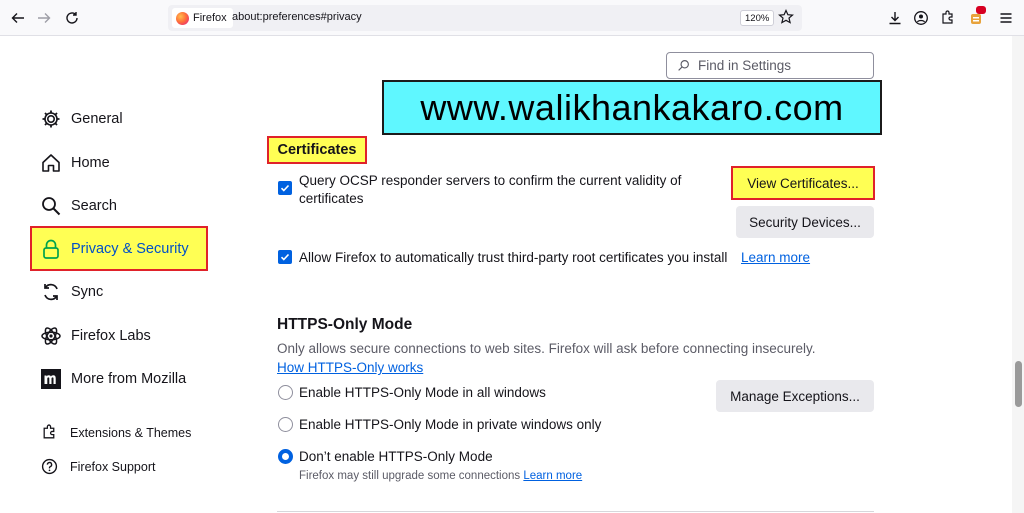 Image resolution: width=1024 pixels, height=513 pixels. I want to click on sidebar-item-label: Sync, so click(87, 292).